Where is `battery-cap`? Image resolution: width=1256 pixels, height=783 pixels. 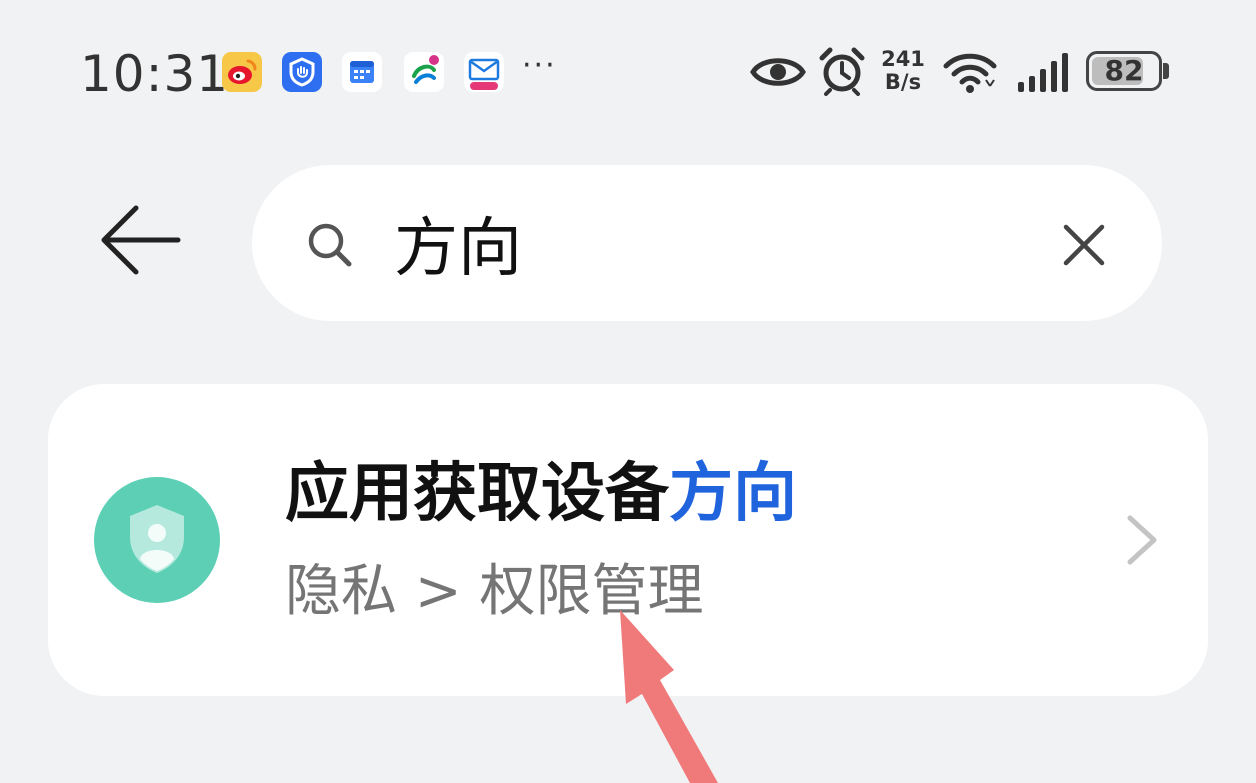 battery-cap is located at coordinates (1166, 71).